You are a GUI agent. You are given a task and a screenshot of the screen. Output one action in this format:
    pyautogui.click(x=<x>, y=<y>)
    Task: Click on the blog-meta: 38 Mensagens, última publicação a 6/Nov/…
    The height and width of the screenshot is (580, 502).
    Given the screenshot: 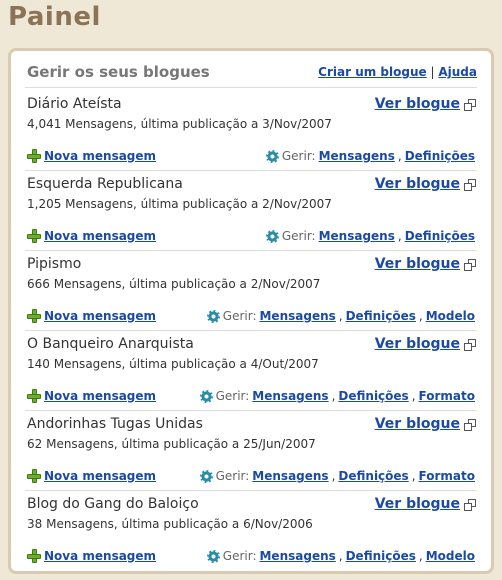 What is the action you would take?
    pyautogui.click(x=170, y=524)
    